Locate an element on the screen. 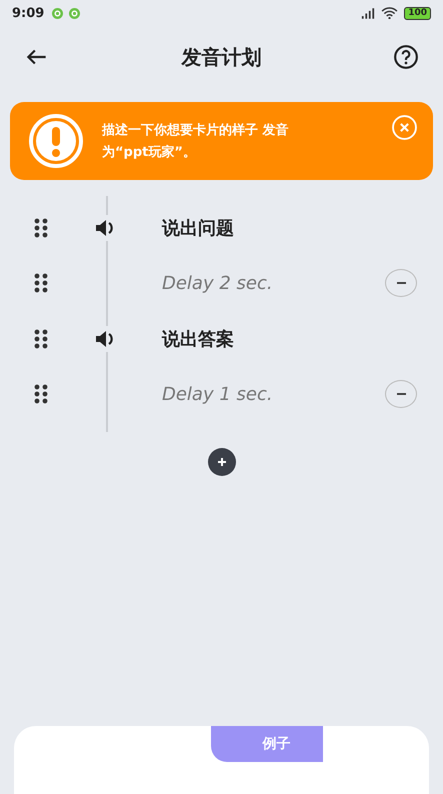  page-title: 发音计划 is located at coordinates (222, 57).